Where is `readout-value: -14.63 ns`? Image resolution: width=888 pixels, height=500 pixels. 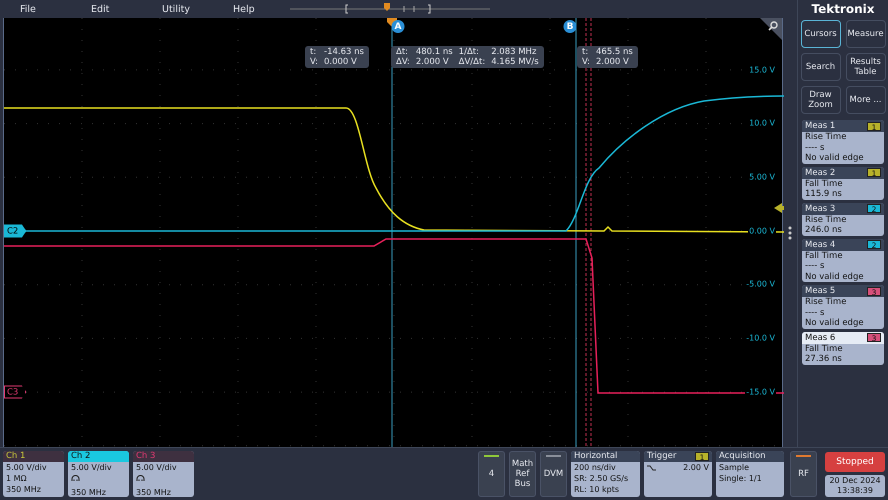
readout-value: -14.63 ns is located at coordinates (344, 52).